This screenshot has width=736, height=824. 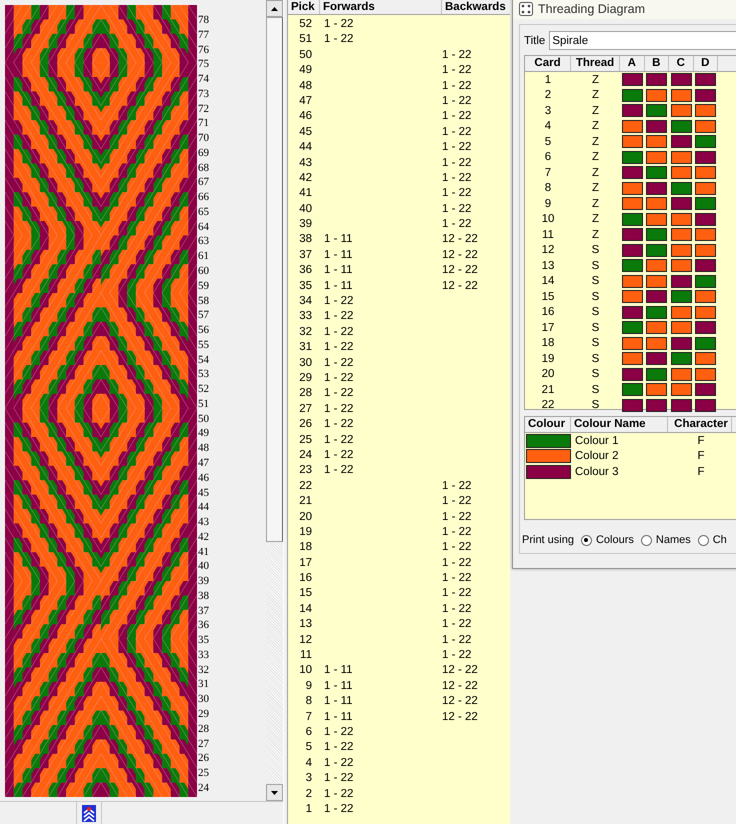 I want to click on table-cell-text: 12, so click(x=548, y=250).